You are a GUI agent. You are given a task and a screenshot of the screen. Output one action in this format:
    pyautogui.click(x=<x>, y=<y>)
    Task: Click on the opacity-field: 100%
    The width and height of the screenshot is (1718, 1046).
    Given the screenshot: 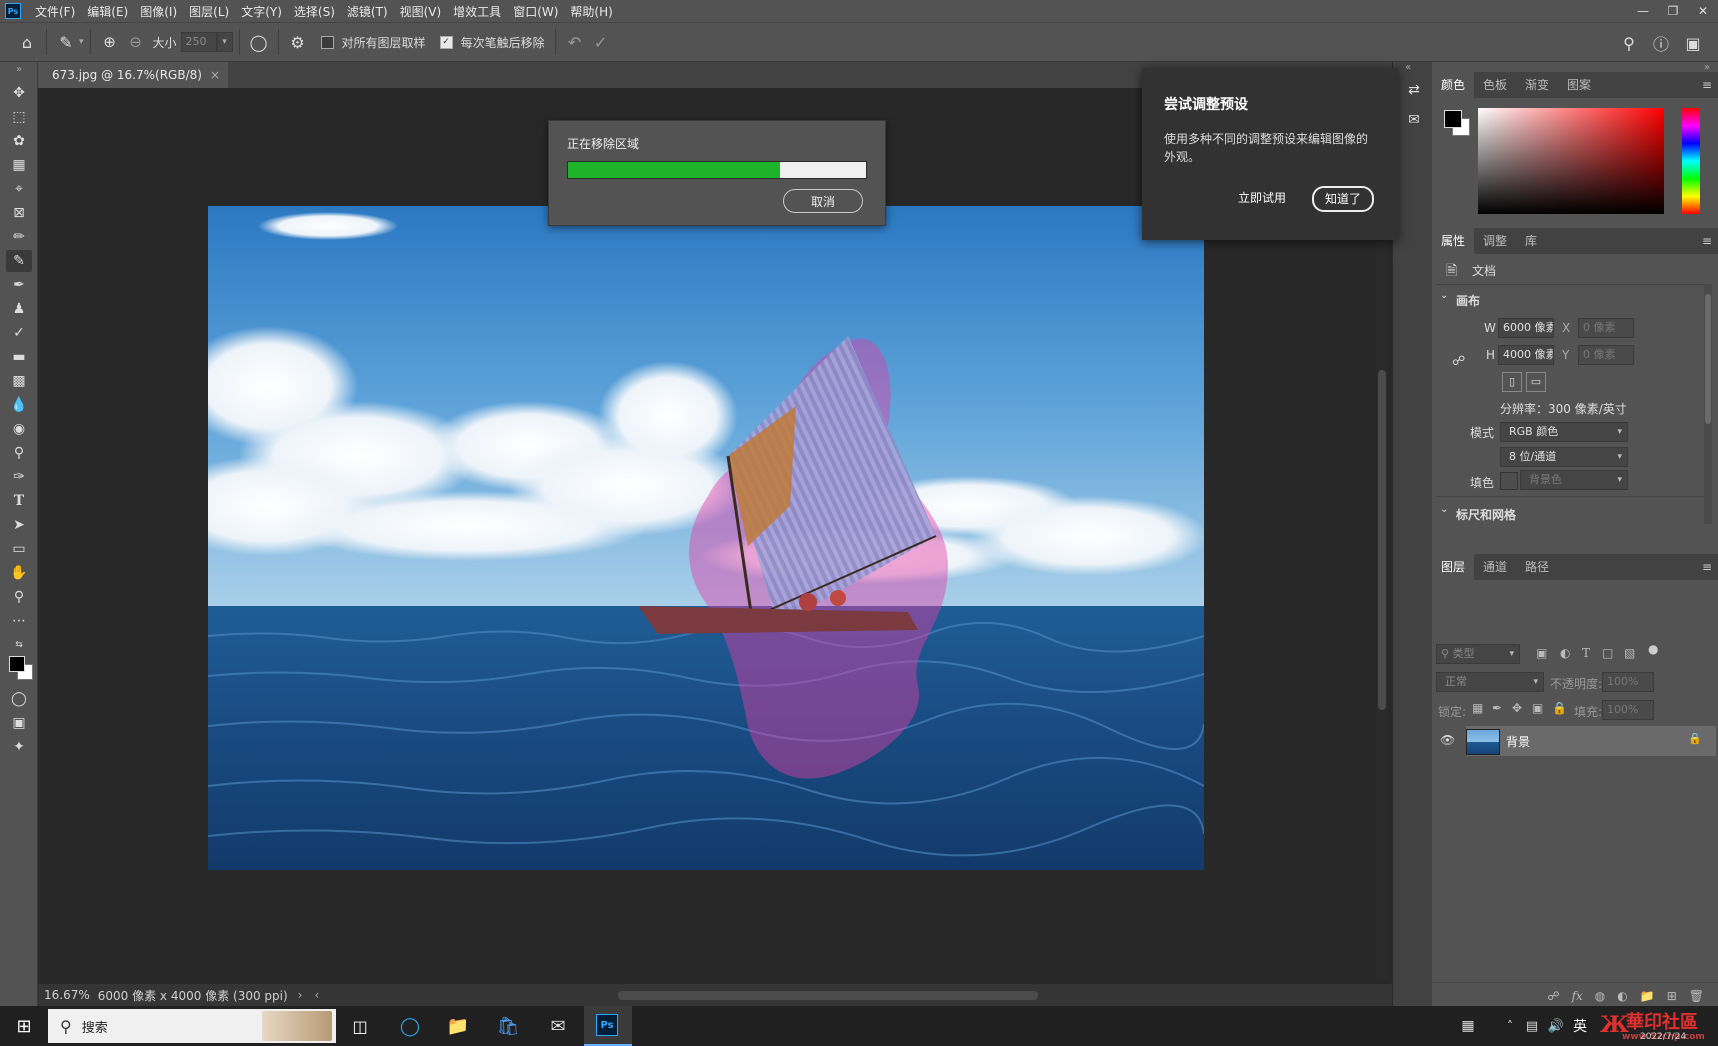 What is the action you would take?
    pyautogui.click(x=1628, y=682)
    